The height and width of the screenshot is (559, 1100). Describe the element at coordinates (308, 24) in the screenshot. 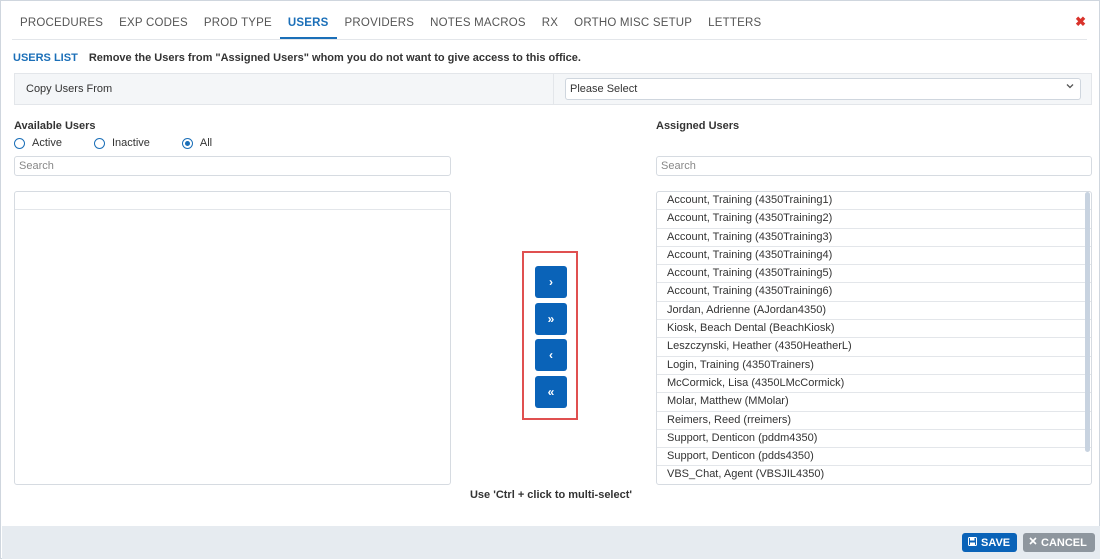

I see `tab-users: USERS` at that location.